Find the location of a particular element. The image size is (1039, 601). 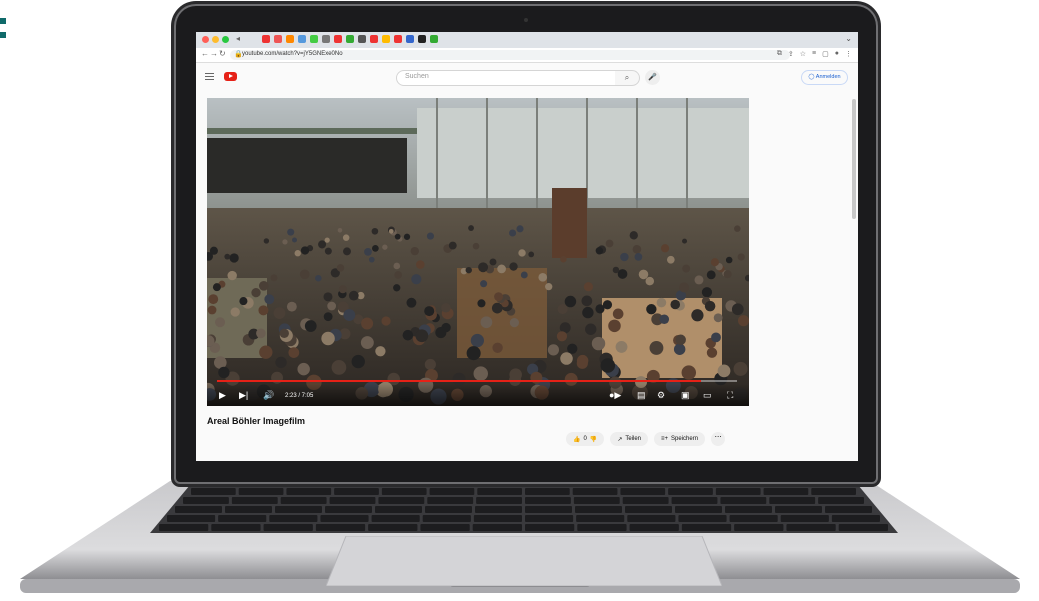

close-window-button is located at coordinates (205, 39).